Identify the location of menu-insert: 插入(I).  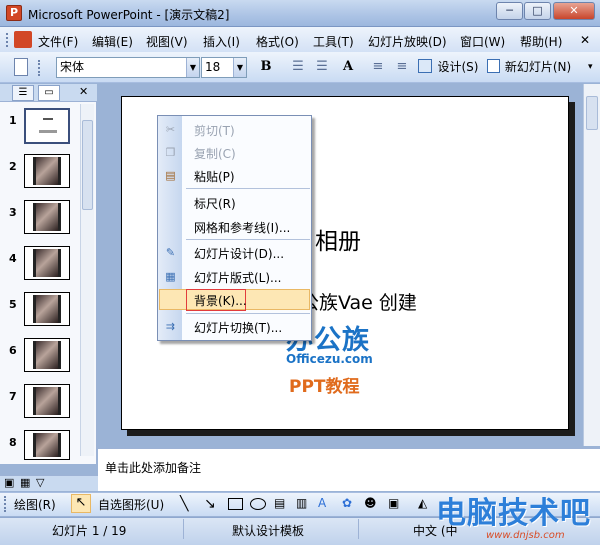
(221, 41).